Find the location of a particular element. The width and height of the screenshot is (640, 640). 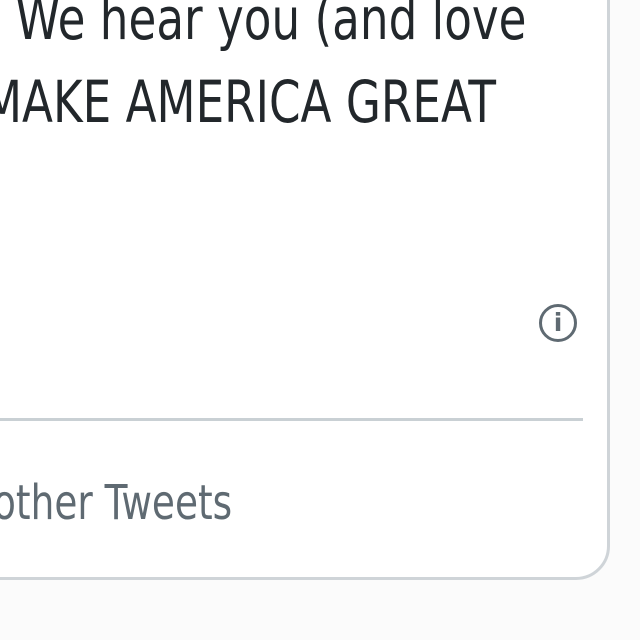

more-tweets-link: other Tweets is located at coordinates (116, 503).